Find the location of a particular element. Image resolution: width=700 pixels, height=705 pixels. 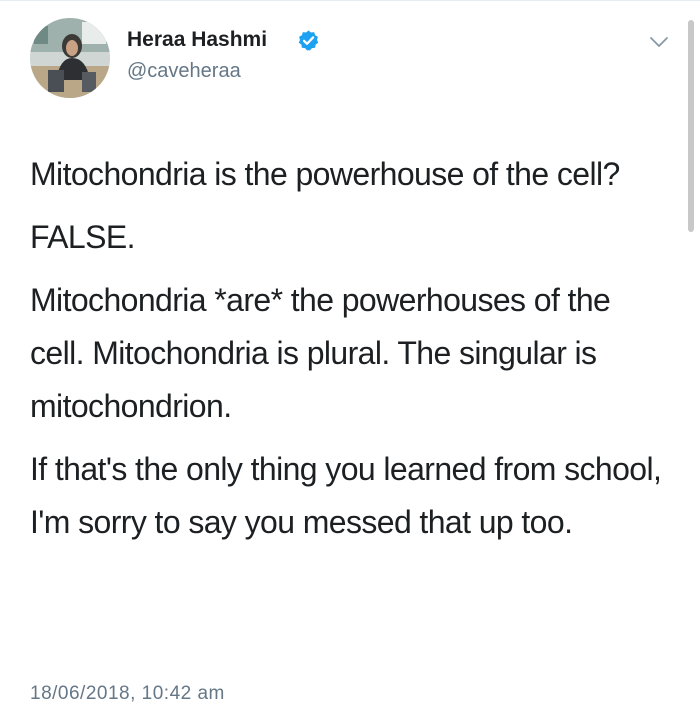

avatar is located at coordinates (70, 58).